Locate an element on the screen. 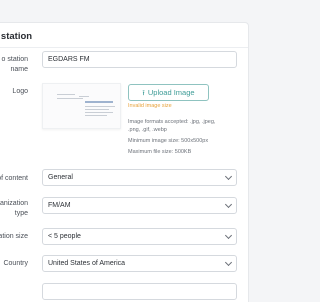 Image resolution: width=320 pixels, height=302 pixels. station-name-label-line1: o station is located at coordinates (14, 59).